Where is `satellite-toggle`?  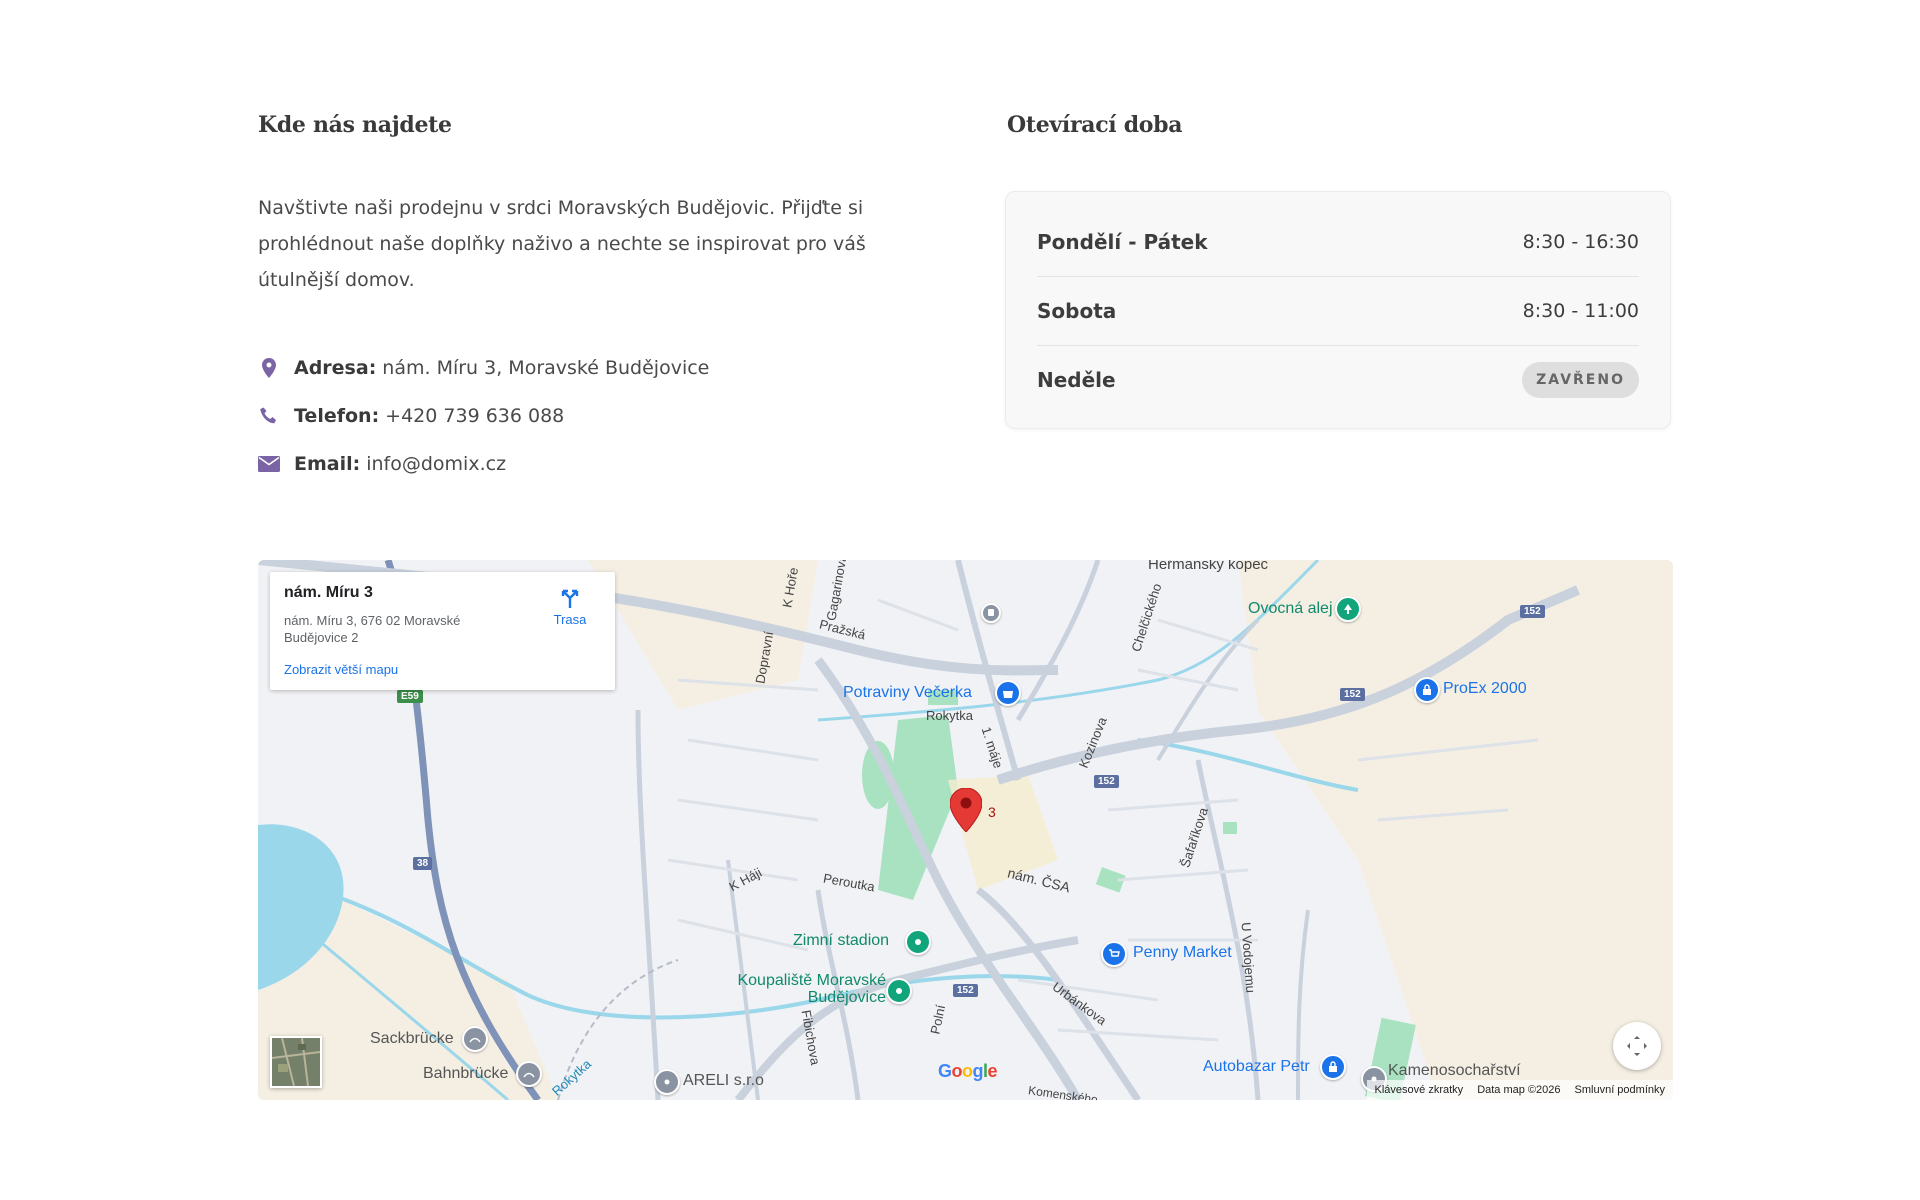 satellite-toggle is located at coordinates (296, 1062).